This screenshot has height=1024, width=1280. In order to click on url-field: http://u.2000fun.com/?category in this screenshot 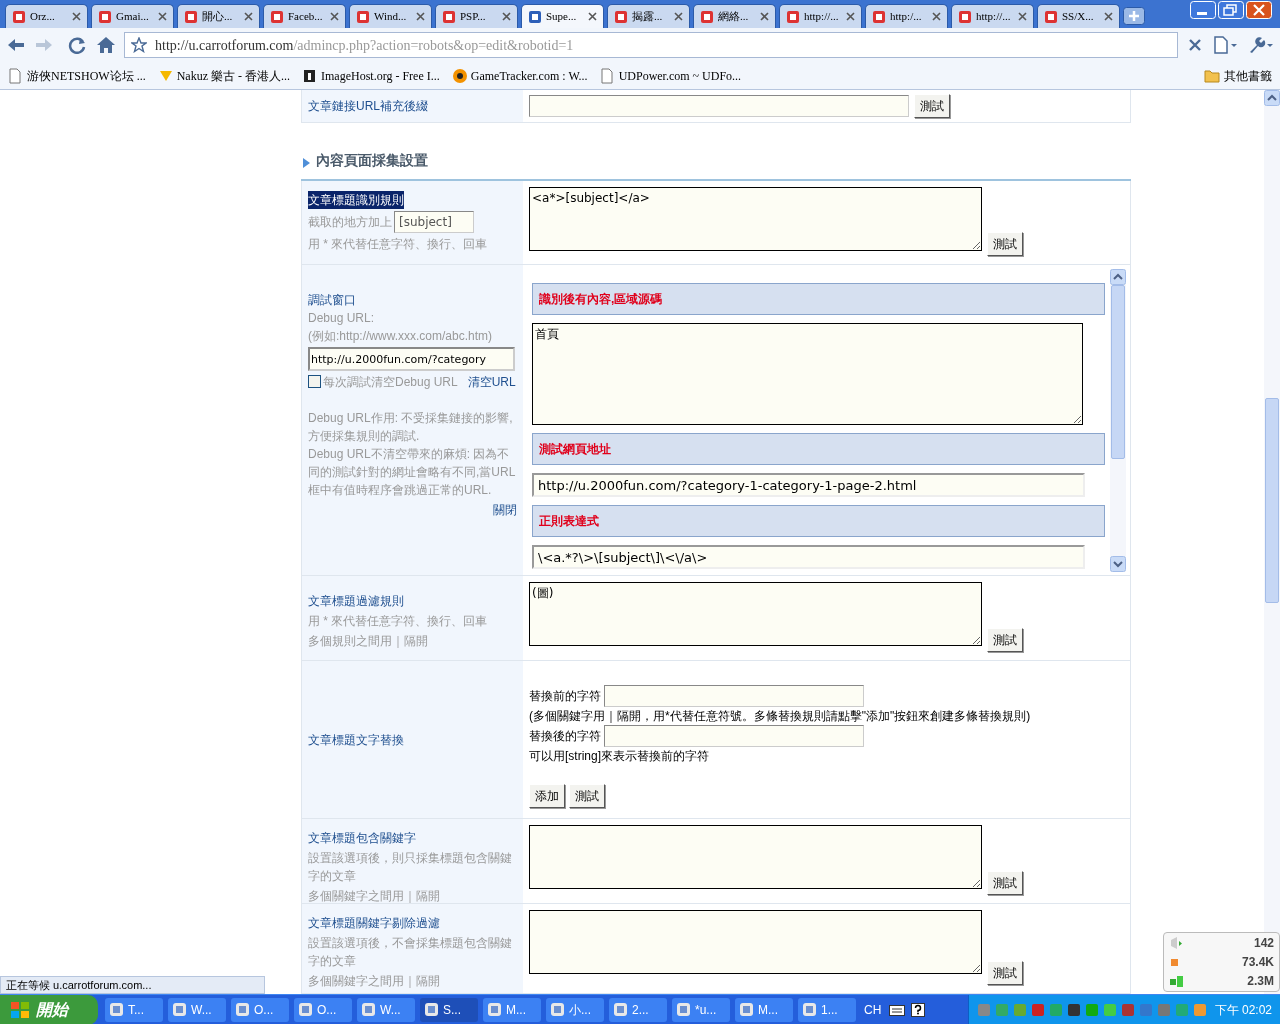, I will do `click(411, 359)`.